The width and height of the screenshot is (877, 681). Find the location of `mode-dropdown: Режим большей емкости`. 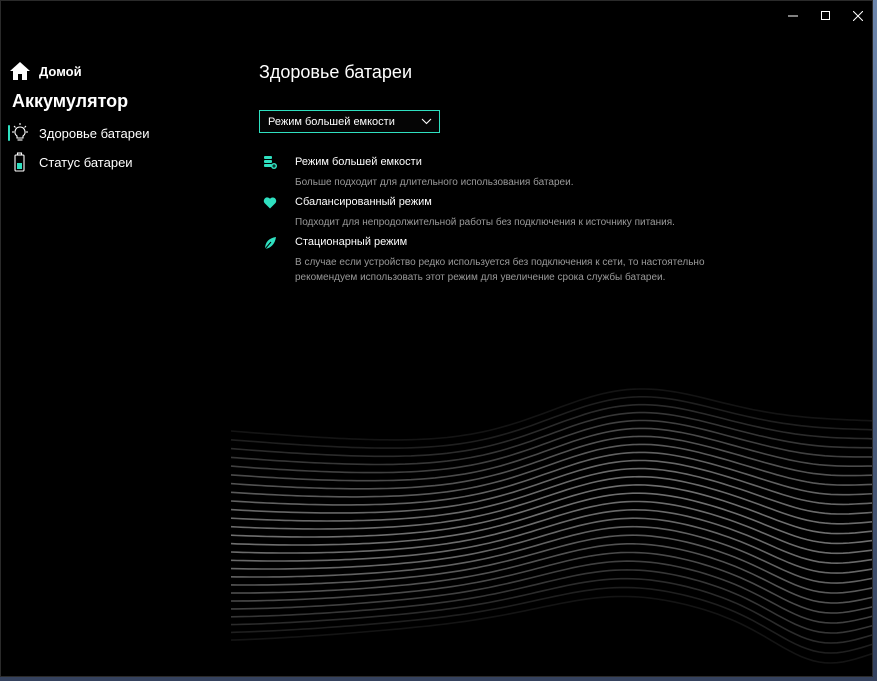

mode-dropdown: Режим большей емкости is located at coordinates (349, 121).